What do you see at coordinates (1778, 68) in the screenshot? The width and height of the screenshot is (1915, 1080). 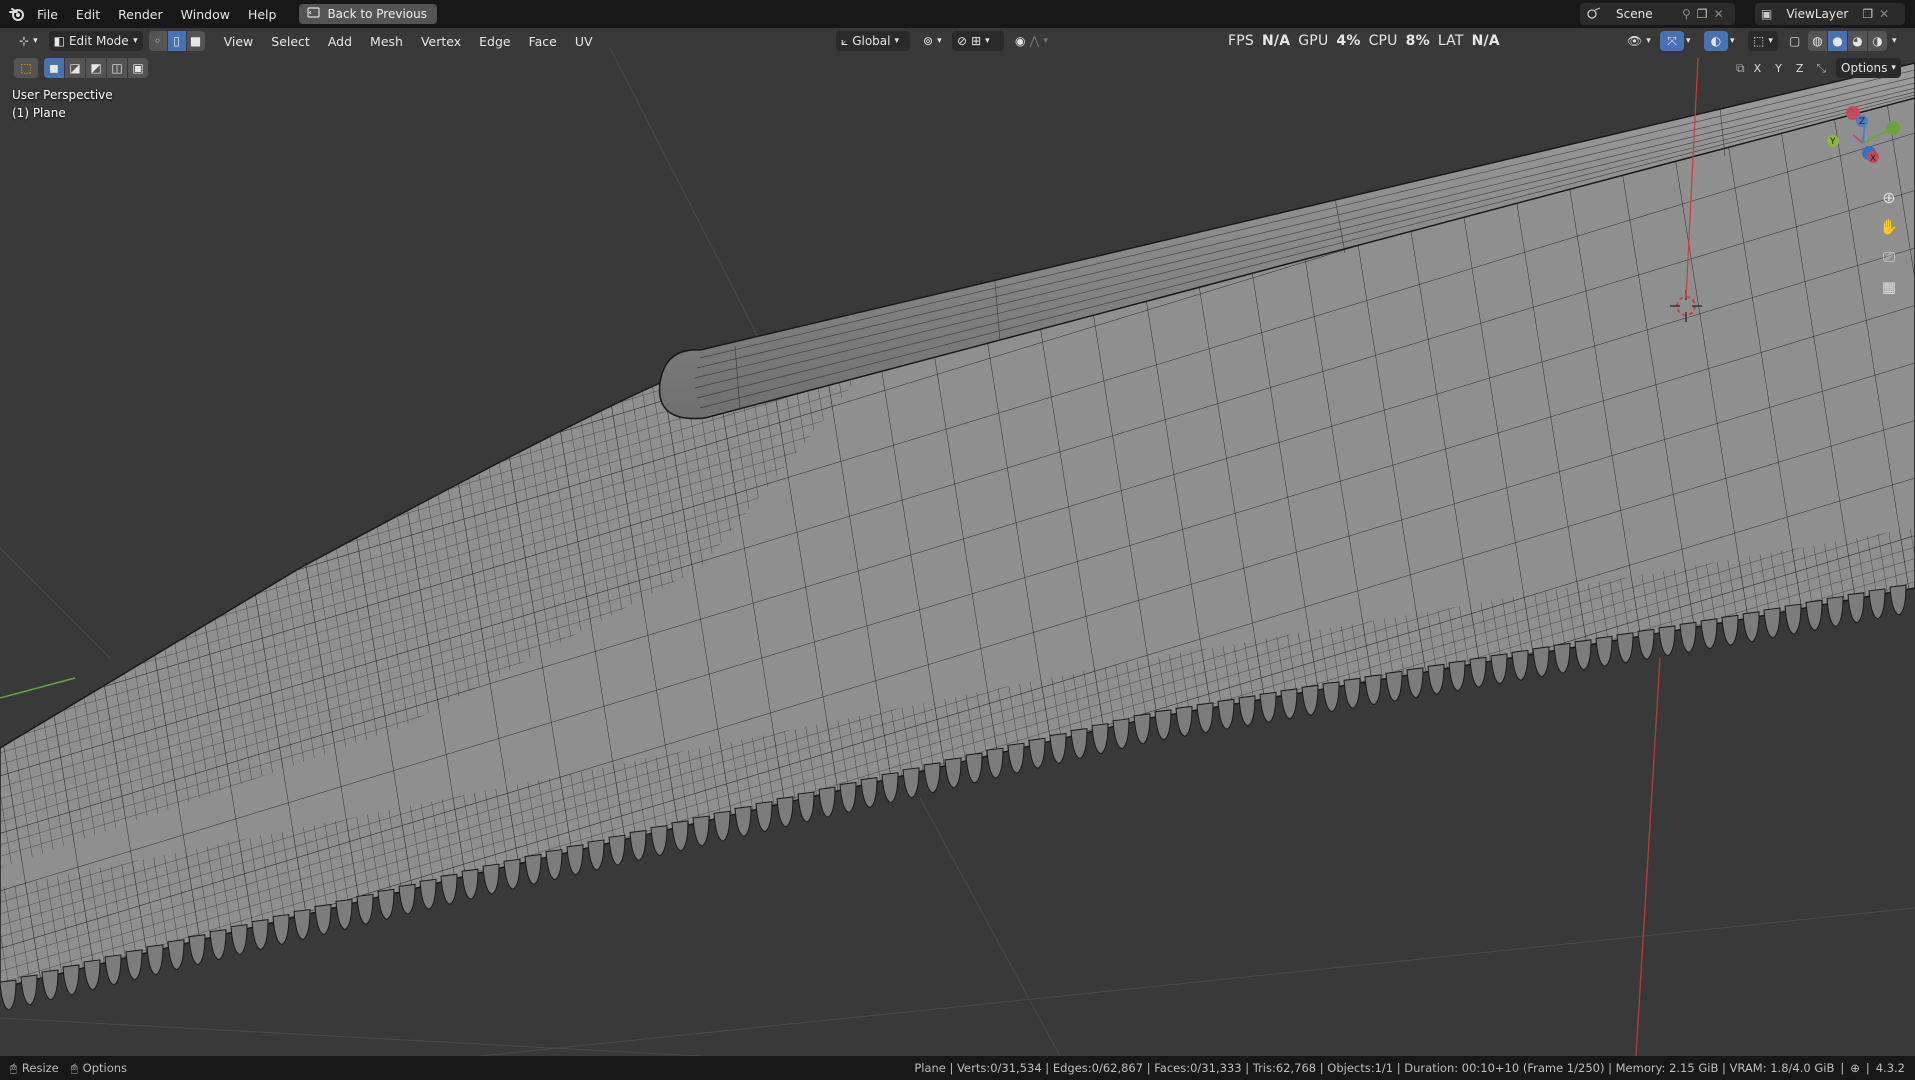 I see `mirror-y-toggle: Y` at bounding box center [1778, 68].